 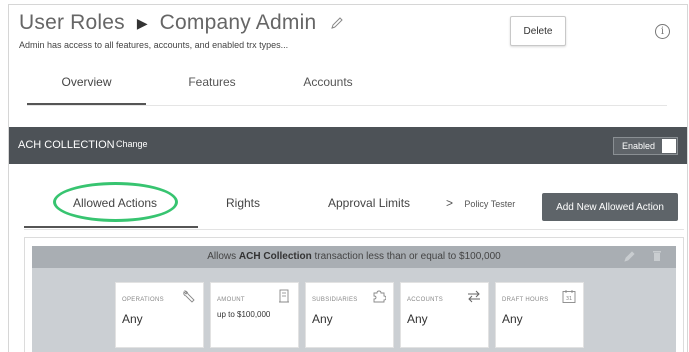 I want to click on highlight-ring, so click(x=115, y=202).